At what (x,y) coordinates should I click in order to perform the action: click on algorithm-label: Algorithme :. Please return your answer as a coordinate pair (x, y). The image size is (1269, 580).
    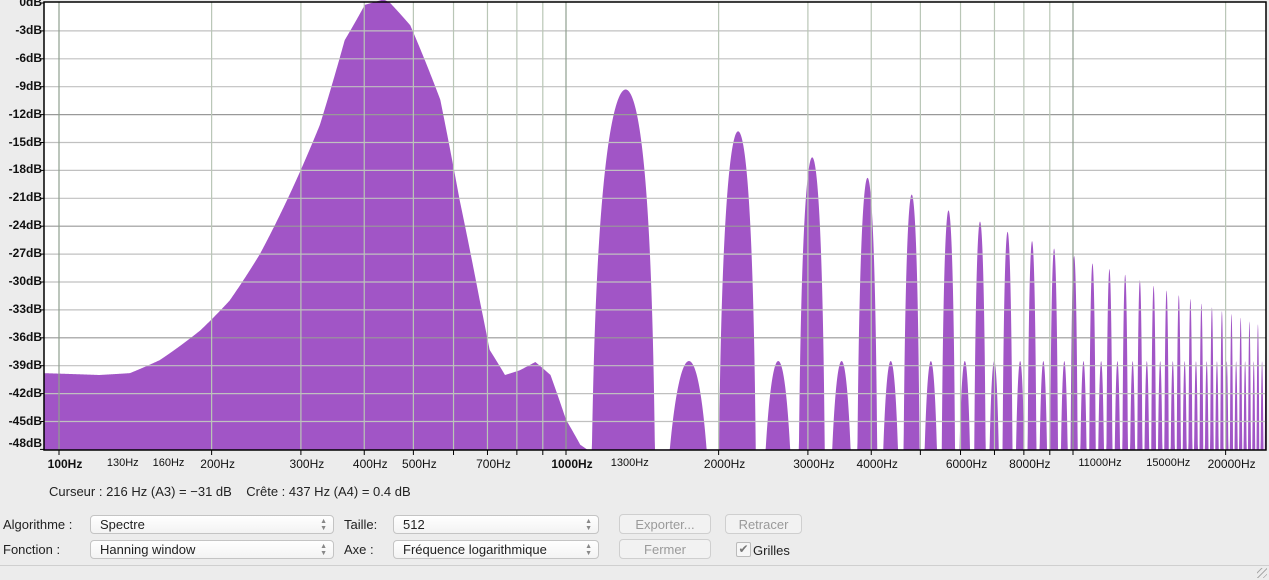
    Looking at the image, I should click on (38, 524).